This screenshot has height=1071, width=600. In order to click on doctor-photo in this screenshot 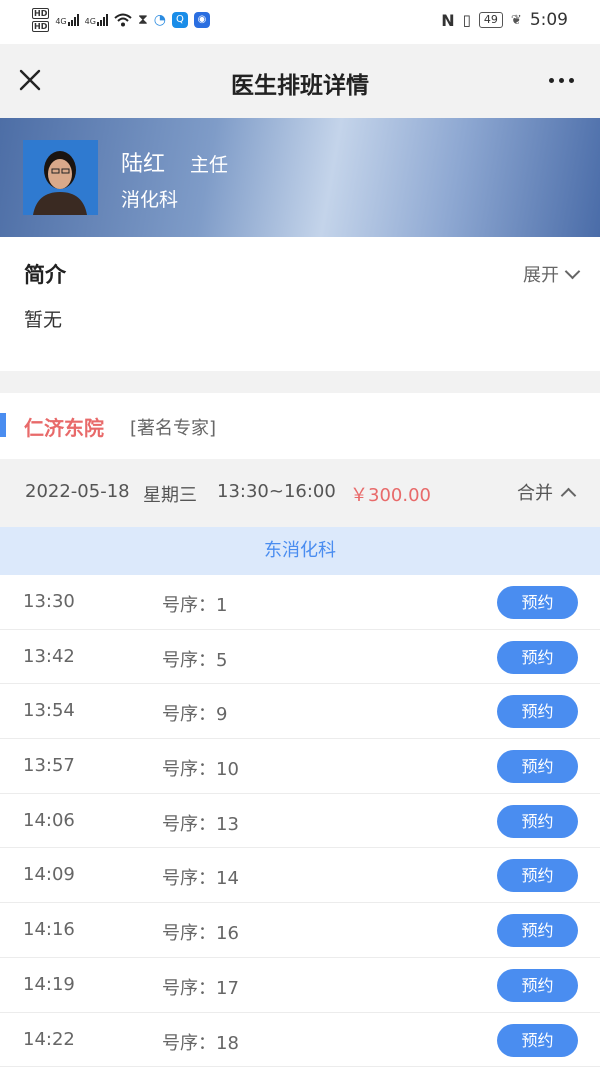, I will do `click(60, 177)`.